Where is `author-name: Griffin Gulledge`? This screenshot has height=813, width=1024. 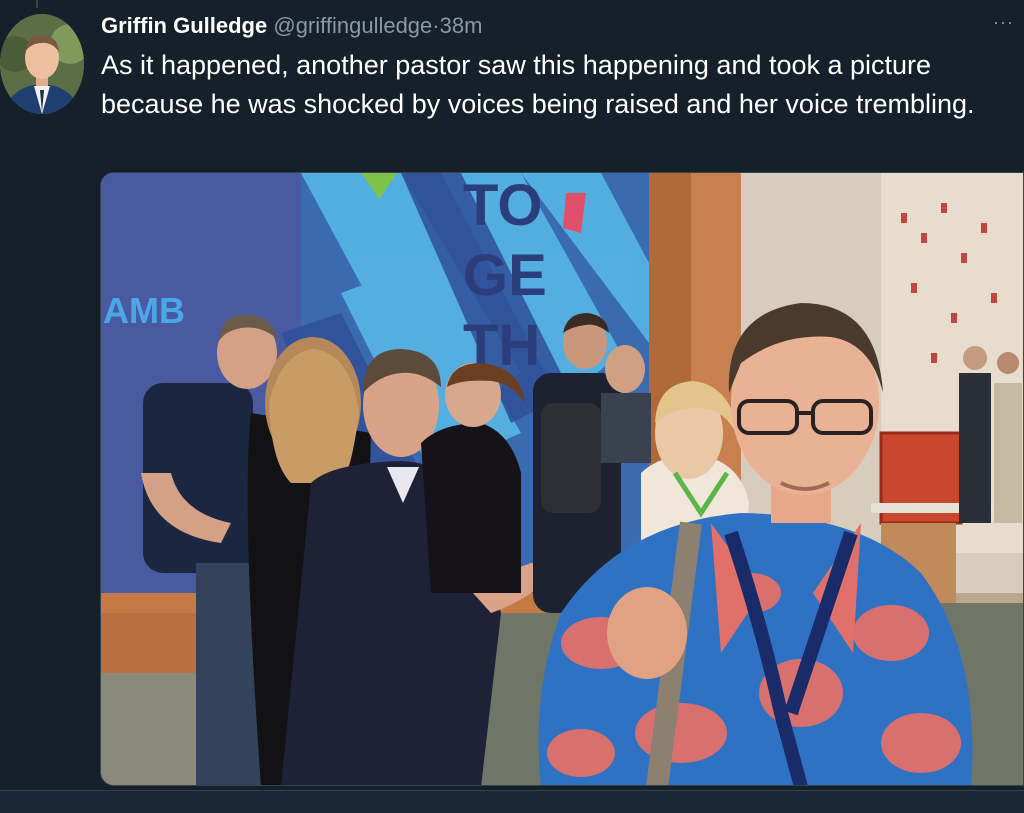 author-name: Griffin Gulledge is located at coordinates (184, 25).